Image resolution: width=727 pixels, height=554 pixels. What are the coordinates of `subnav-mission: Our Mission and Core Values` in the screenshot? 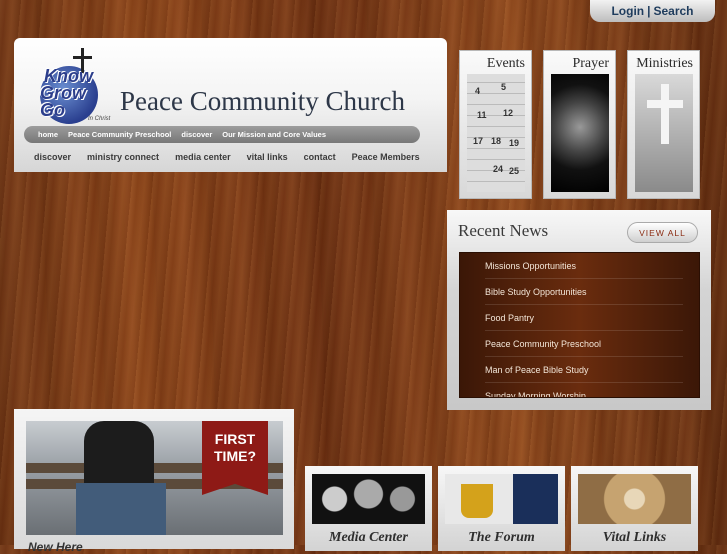 It's located at (274, 134).